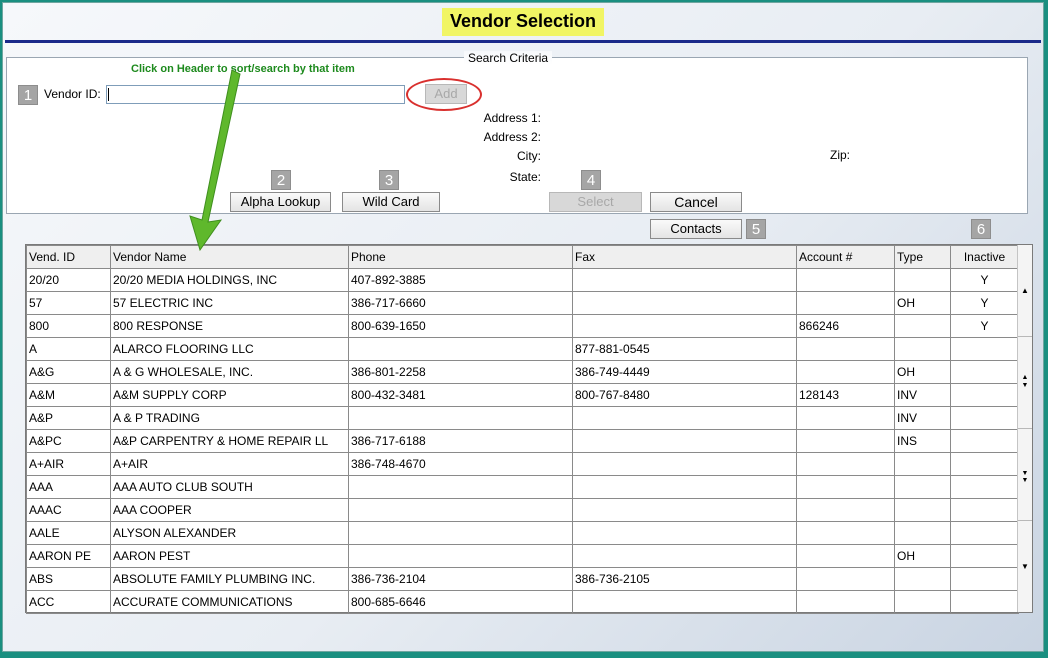 The height and width of the screenshot is (658, 1048). I want to click on city-label: City:, so click(529, 156).